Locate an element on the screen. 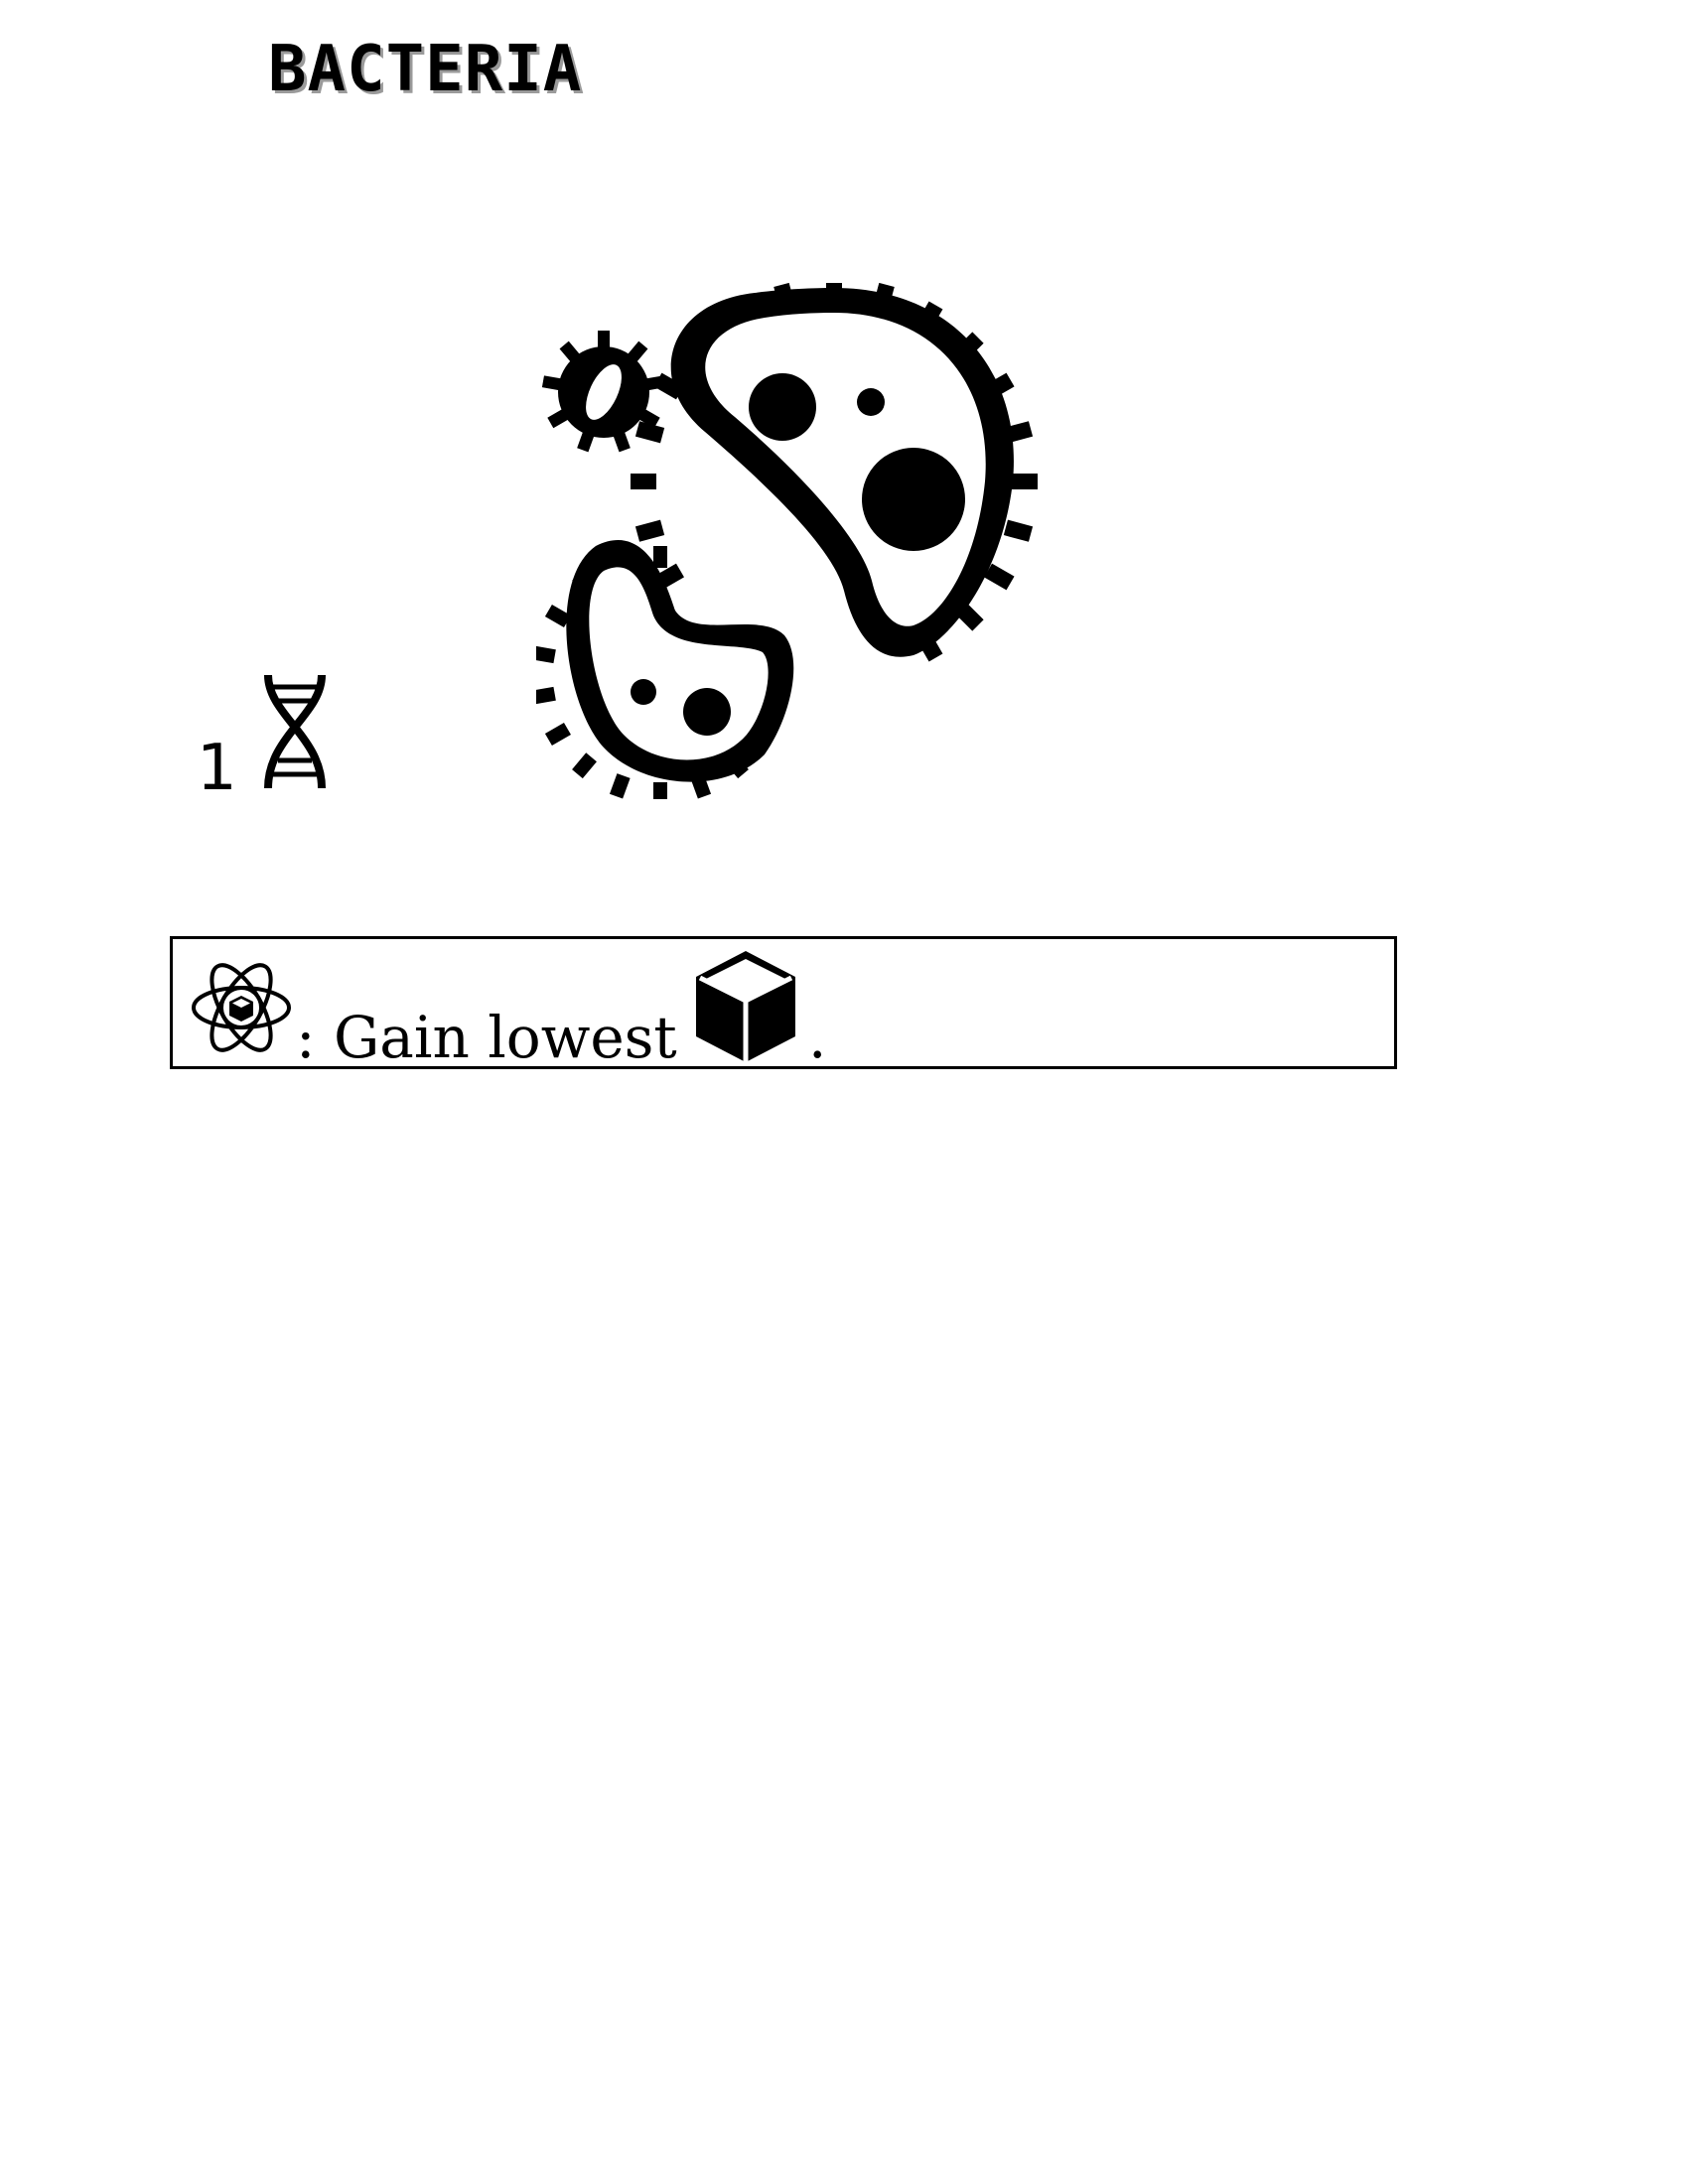 This screenshot has width=1688, height=2184. bacteria-icon is located at coordinates (787, 541).